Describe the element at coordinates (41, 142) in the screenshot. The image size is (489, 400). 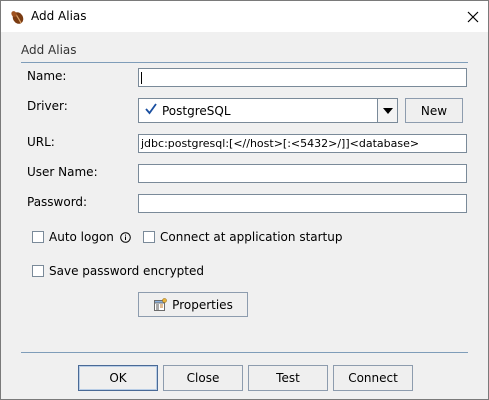
I see `url-label: URL:` at that location.